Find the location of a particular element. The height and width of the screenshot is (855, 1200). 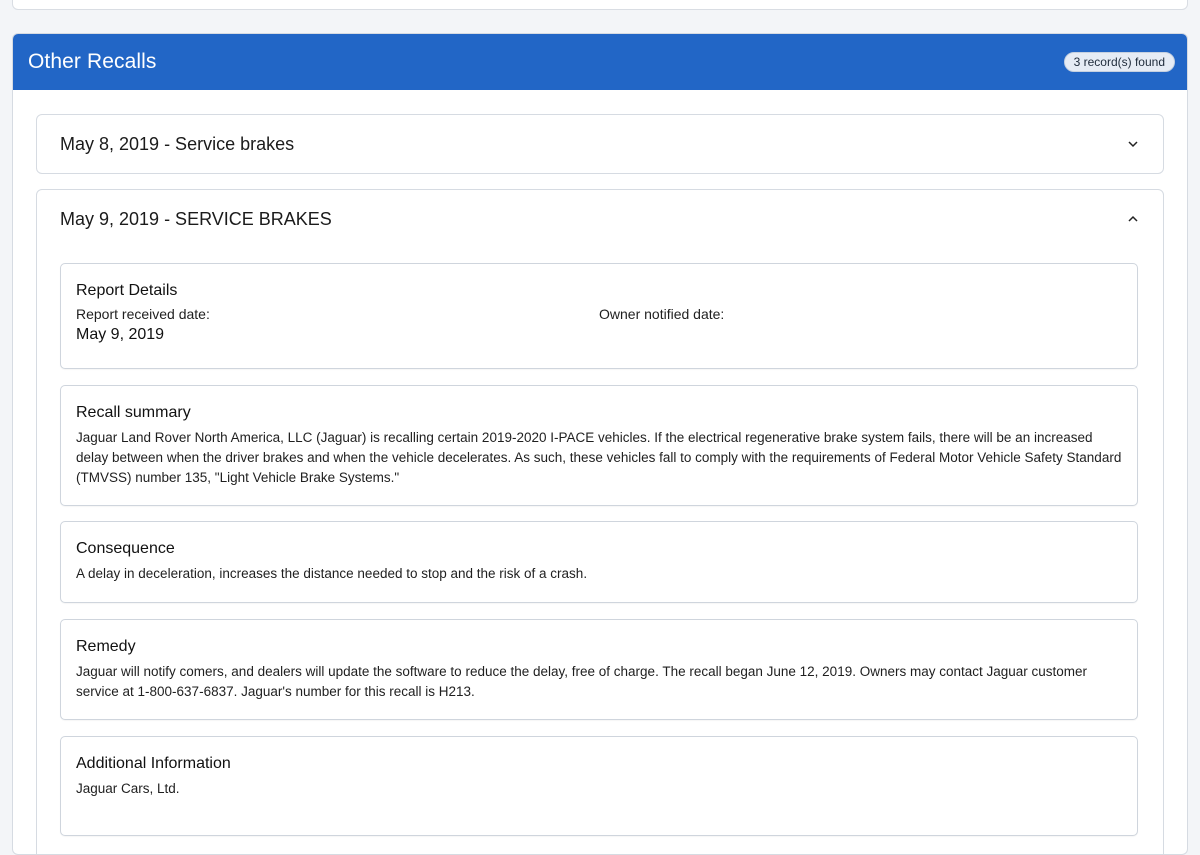

panel-title: Other Recalls is located at coordinates (92, 61).